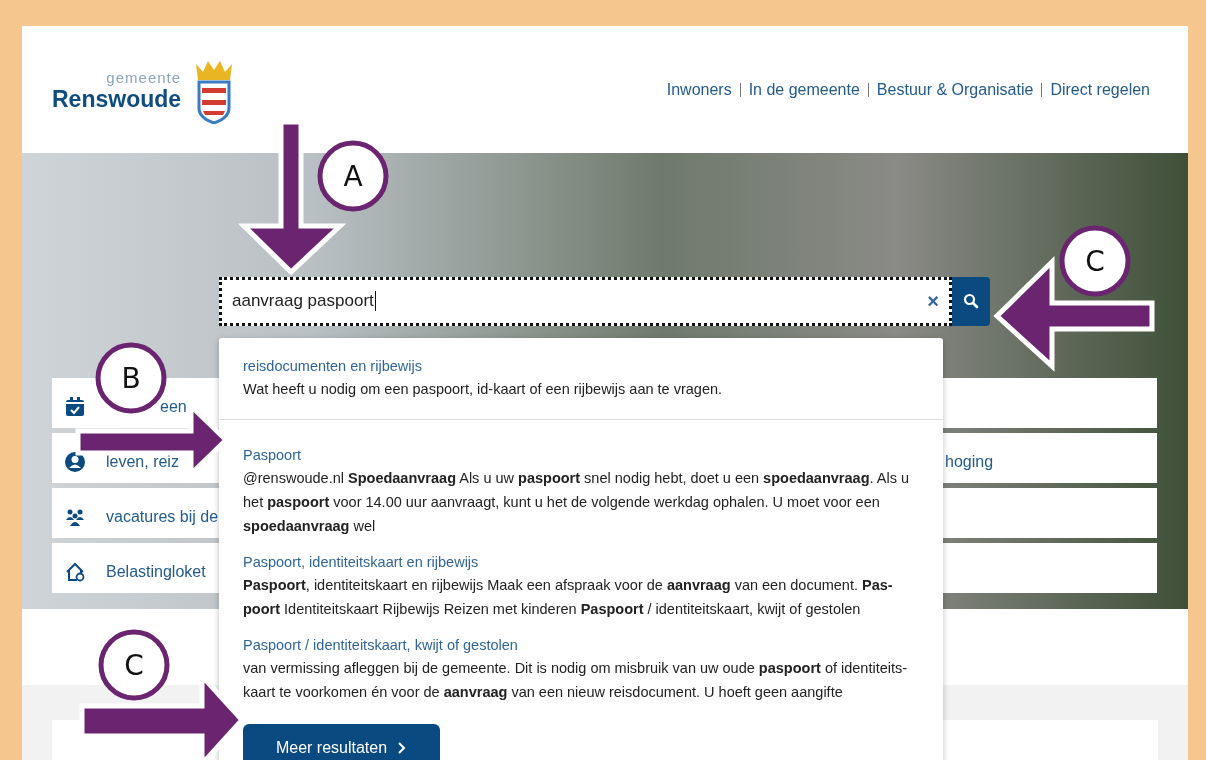 The height and width of the screenshot is (760, 1206). Describe the element at coordinates (162, 516) in the screenshot. I see `quick-link-label: vacatures bij de` at that location.